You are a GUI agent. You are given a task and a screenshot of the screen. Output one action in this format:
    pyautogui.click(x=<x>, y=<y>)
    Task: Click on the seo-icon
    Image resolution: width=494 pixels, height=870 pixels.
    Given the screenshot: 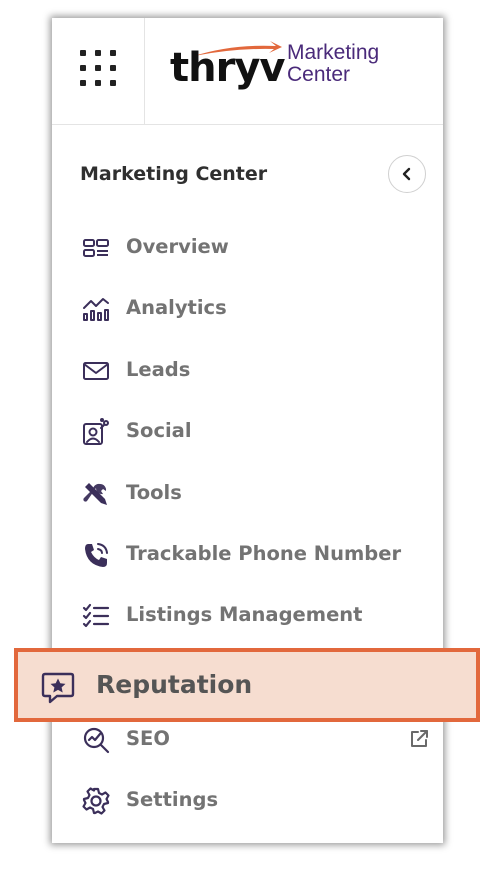 What is the action you would take?
    pyautogui.click(x=96, y=740)
    